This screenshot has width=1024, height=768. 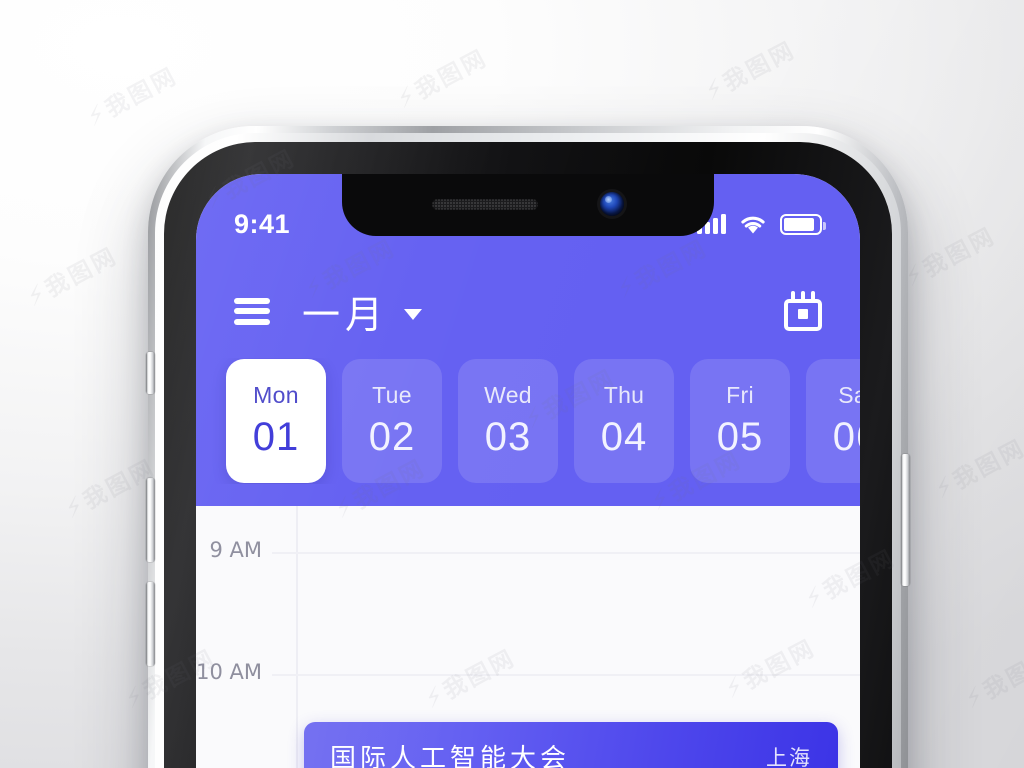 What do you see at coordinates (485, 204) in the screenshot?
I see `earpiece-speaker-icon` at bounding box center [485, 204].